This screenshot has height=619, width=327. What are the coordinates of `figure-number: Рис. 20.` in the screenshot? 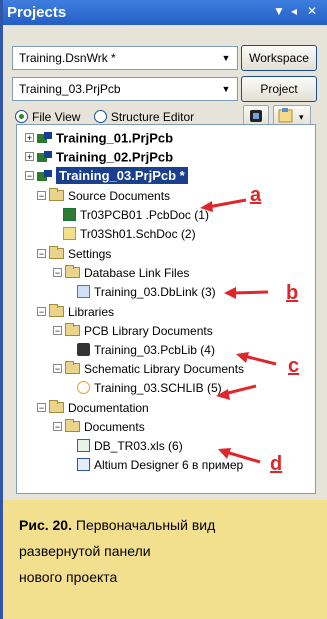 It's located at (45, 525).